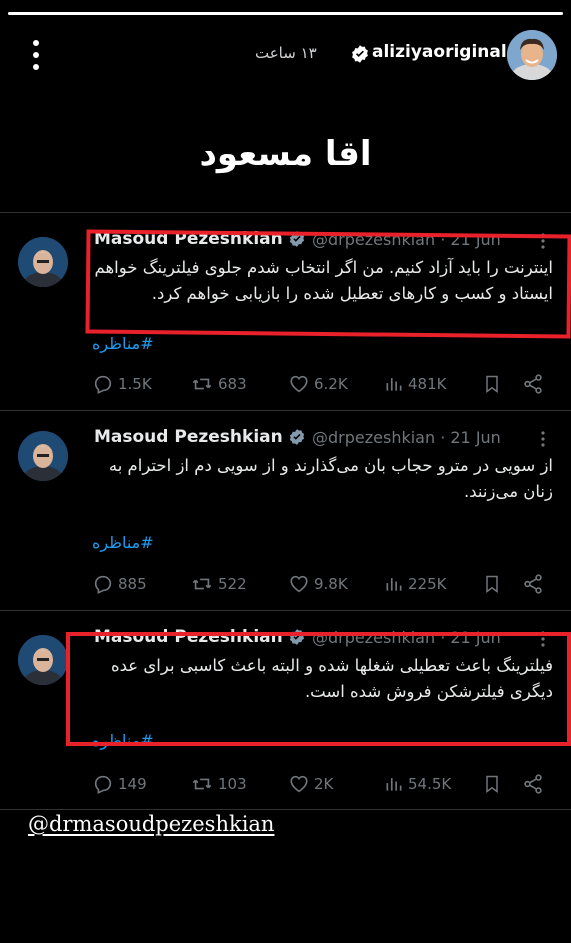 The height and width of the screenshot is (943, 571). Describe the element at coordinates (285, 154) in the screenshot. I see `story-headline: اقا مسعود` at that location.